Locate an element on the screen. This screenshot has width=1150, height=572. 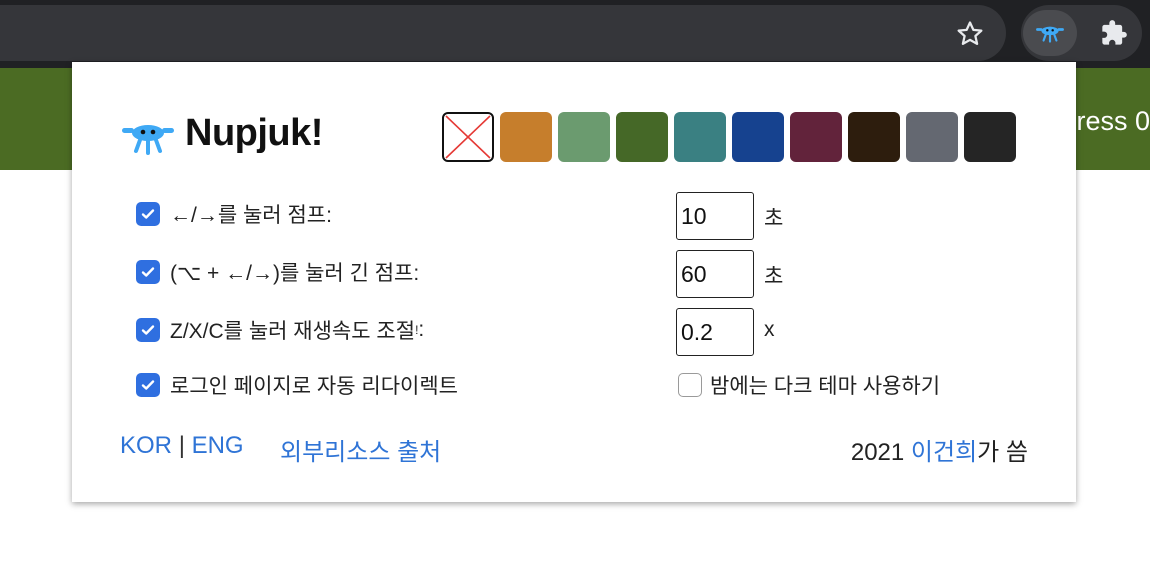
theme-swatch-wine is located at coordinates (816, 137).